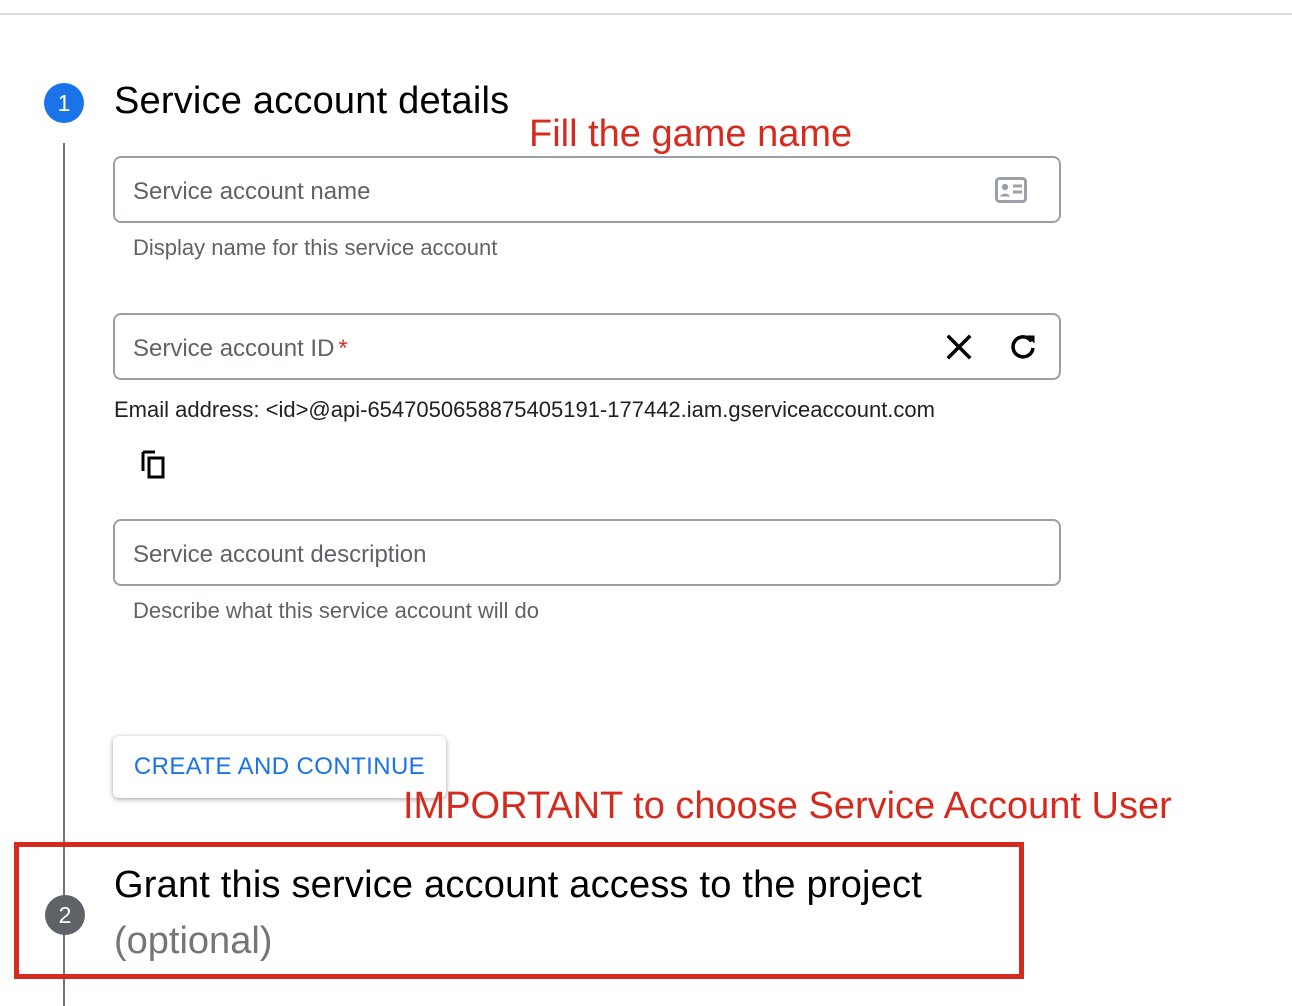 The height and width of the screenshot is (1006, 1292). Describe the element at coordinates (787, 806) in the screenshot. I see `annotation-important: IMPORTANT to choose Service Account User` at that location.